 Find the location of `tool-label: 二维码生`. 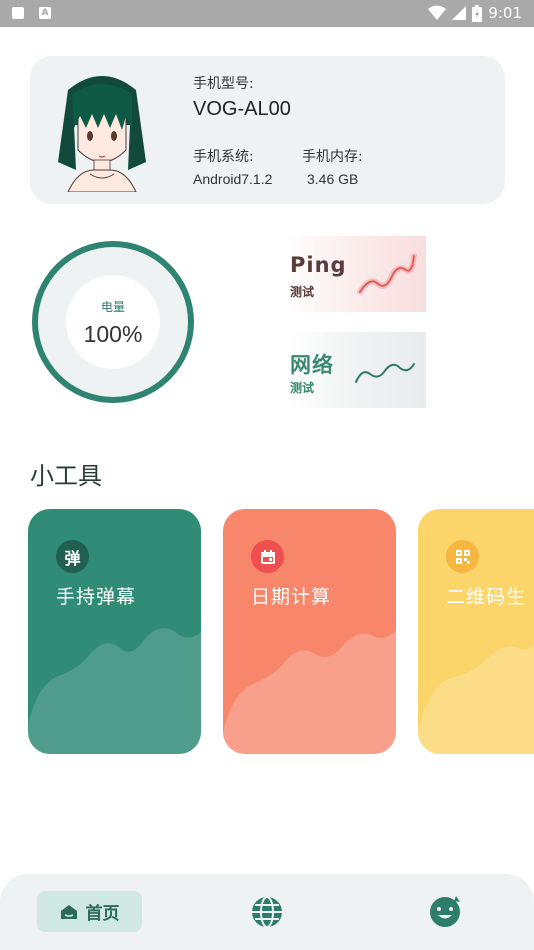

tool-label: 二维码生 is located at coordinates (486, 597).